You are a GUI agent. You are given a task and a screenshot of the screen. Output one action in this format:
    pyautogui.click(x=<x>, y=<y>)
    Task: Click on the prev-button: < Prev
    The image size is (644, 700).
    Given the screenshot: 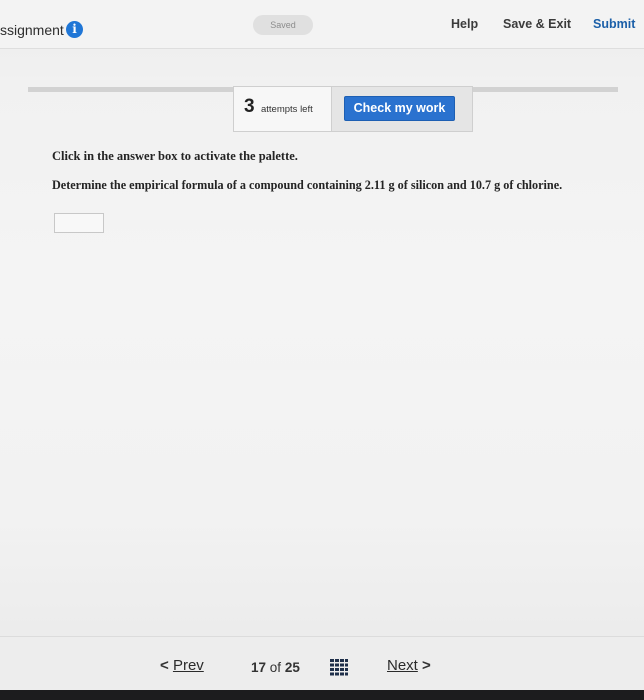 What is the action you would take?
    pyautogui.click(x=182, y=665)
    